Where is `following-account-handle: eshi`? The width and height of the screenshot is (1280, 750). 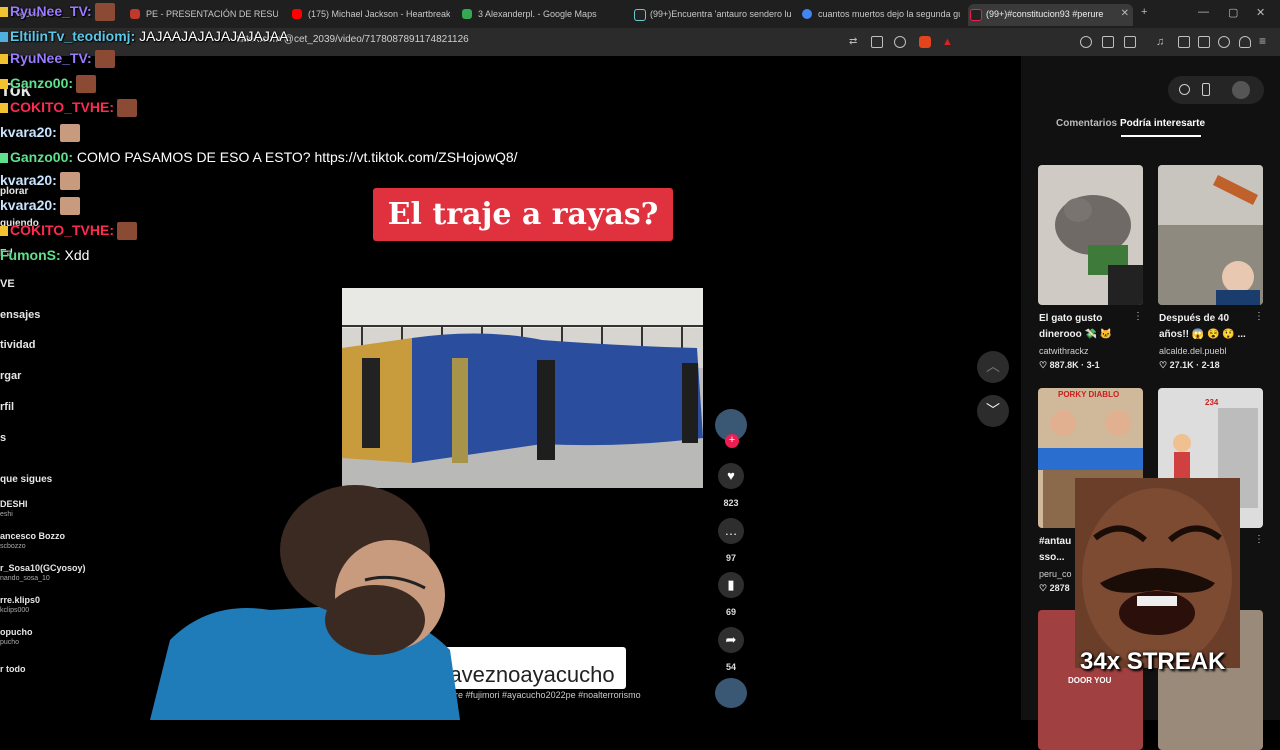
following-account-handle: eshi is located at coordinates (6, 514).